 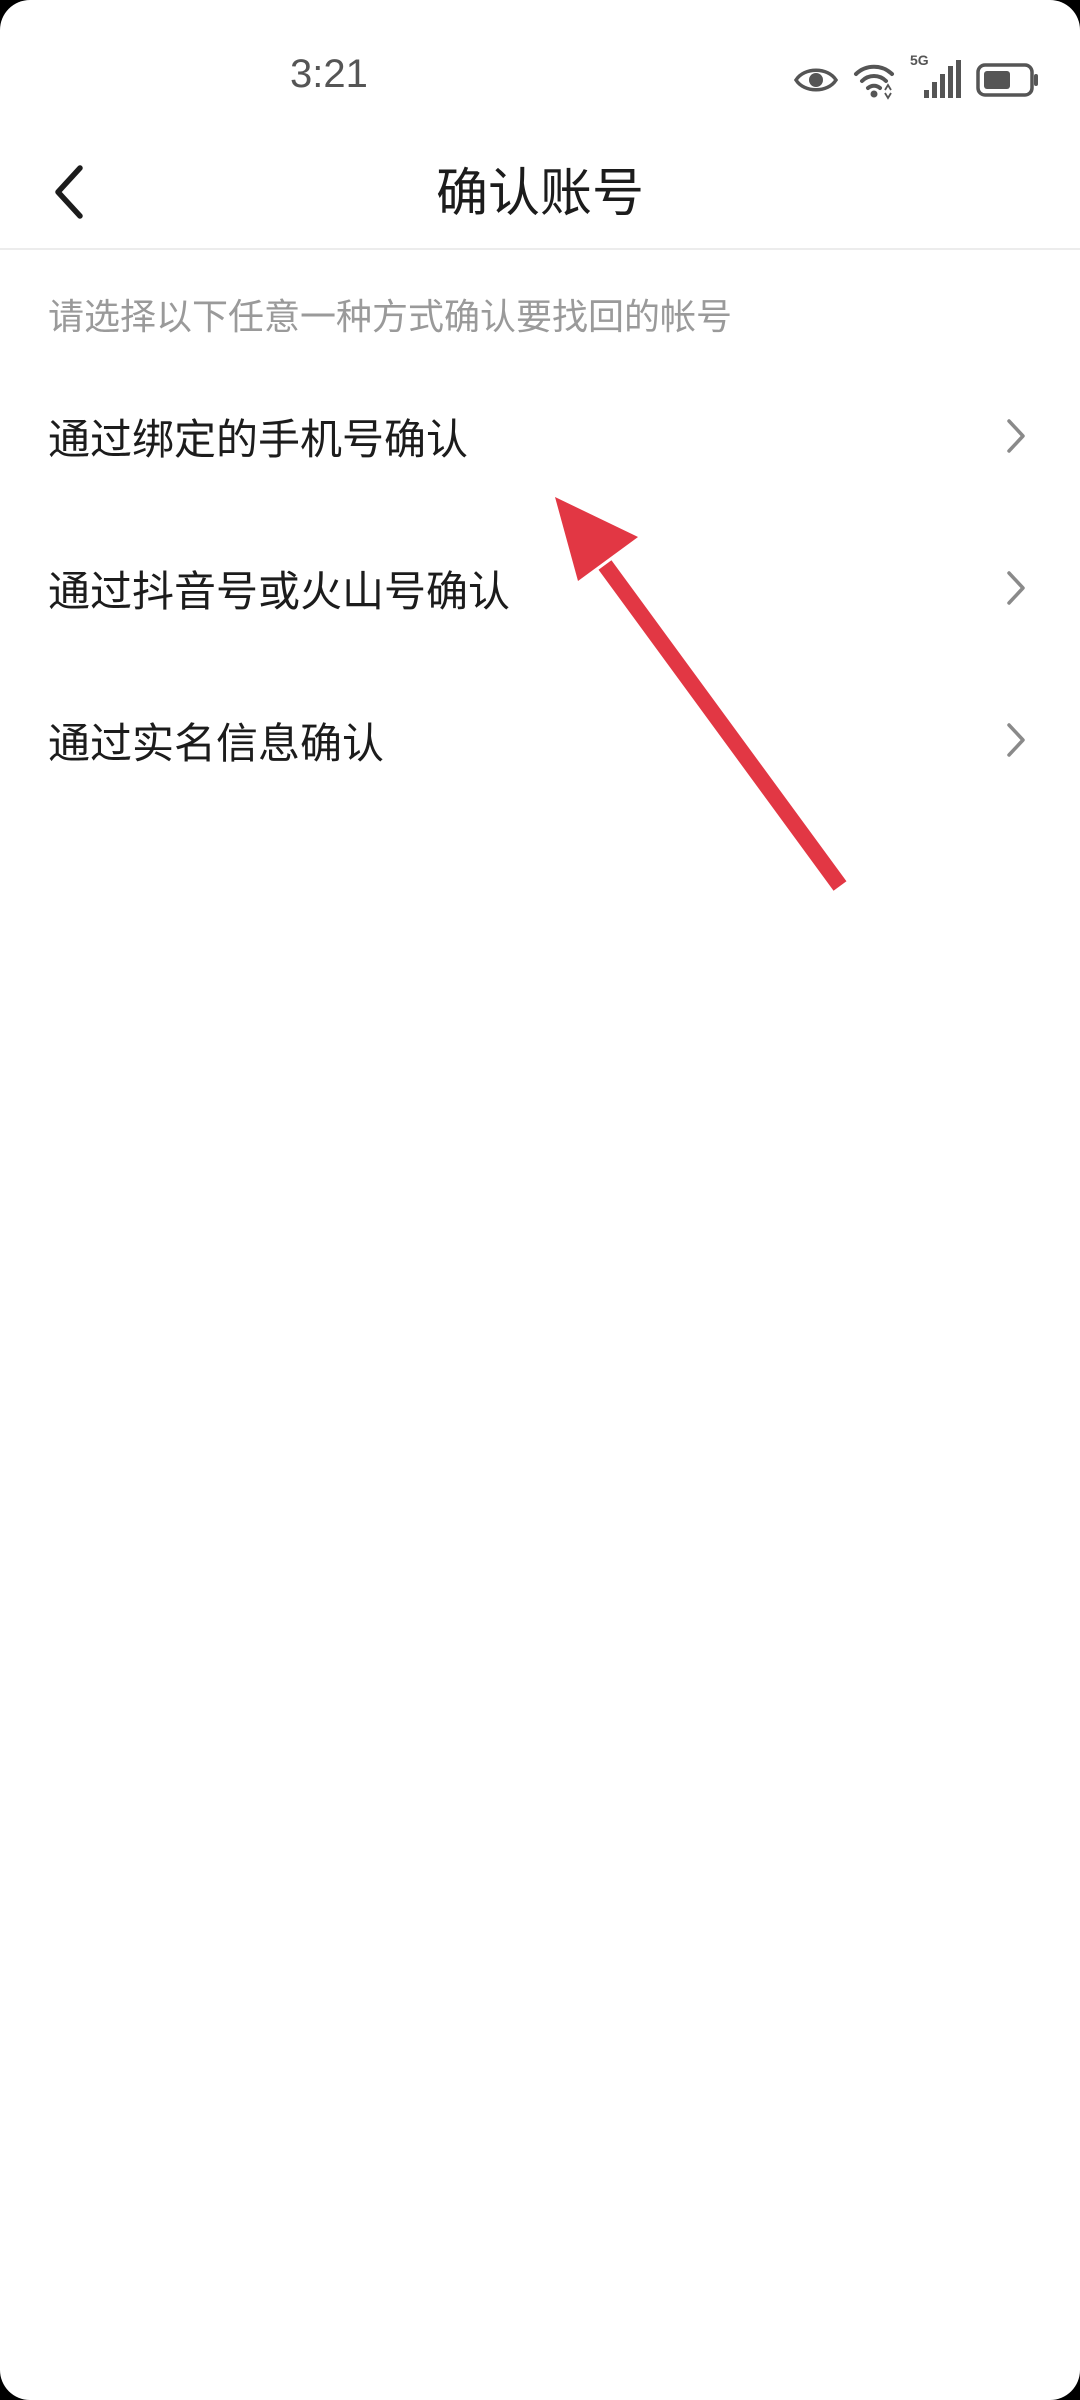 What do you see at coordinates (540, 70) in the screenshot?
I see `status-bar: 3:21 5G` at bounding box center [540, 70].